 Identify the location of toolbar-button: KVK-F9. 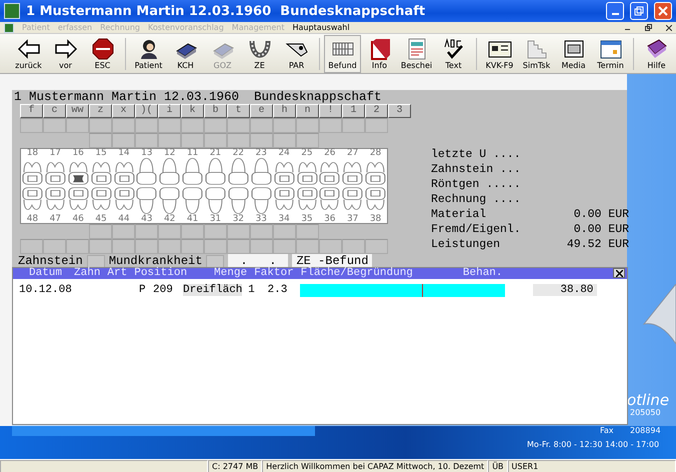
(499, 54).